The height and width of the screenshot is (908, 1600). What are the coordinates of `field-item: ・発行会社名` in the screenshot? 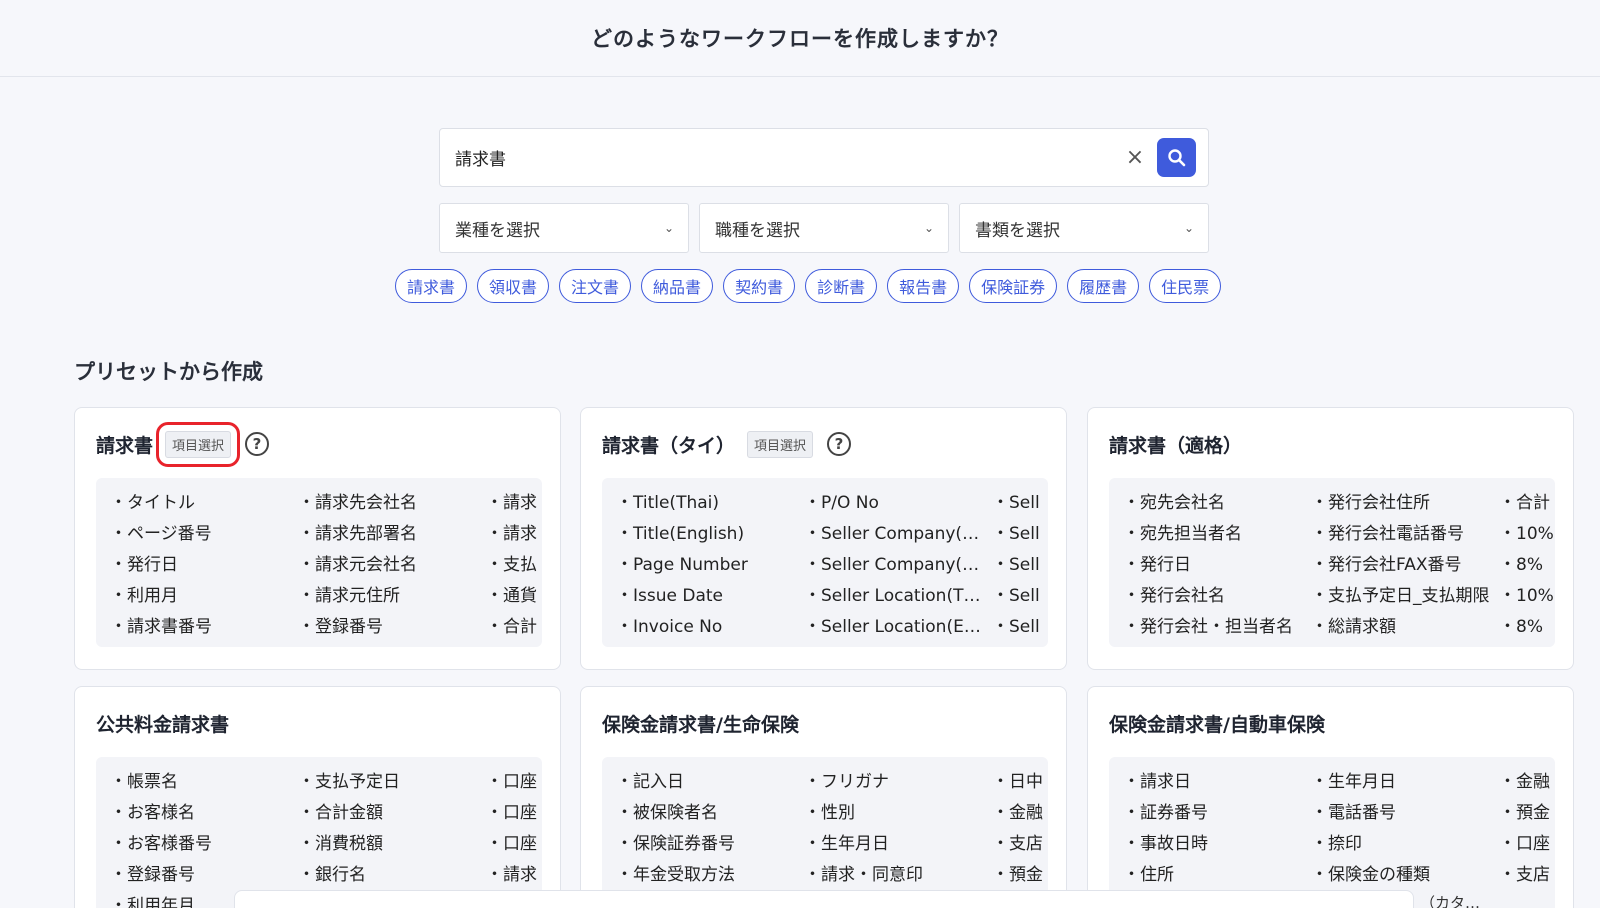 It's located at (1174, 596).